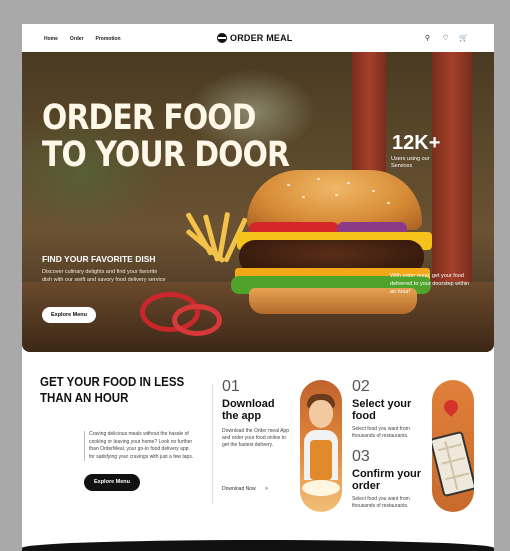 Image resolution: width=510 pixels, height=551 pixels. I want to click on stat-number: 12K+, so click(416, 143).